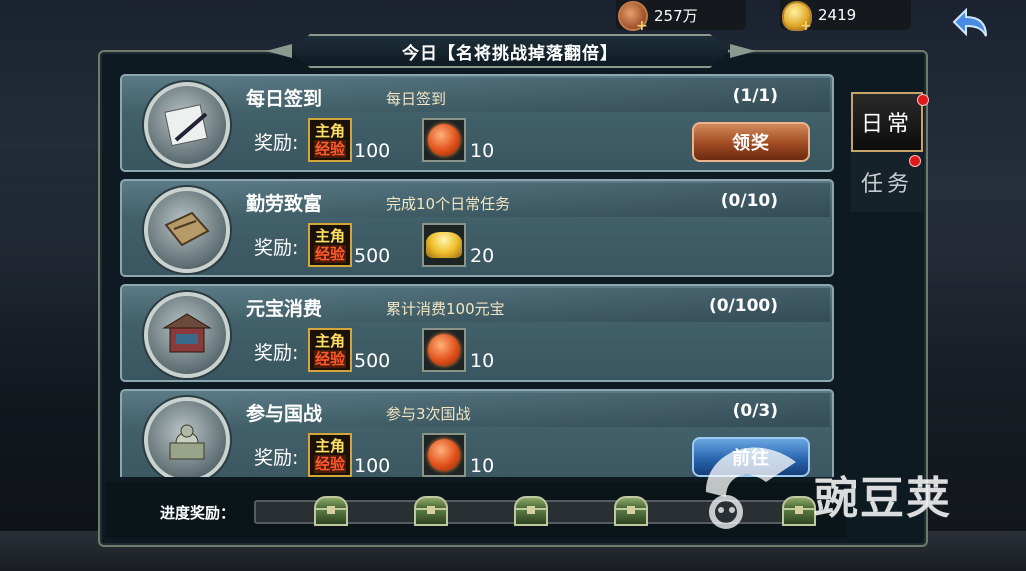 The width and height of the screenshot is (1026, 571). I want to click on task-item-daily-signin: 每日签到 每日签到 (1/1) 奖励: 主角 经验 100 10 领奖, so click(477, 123).